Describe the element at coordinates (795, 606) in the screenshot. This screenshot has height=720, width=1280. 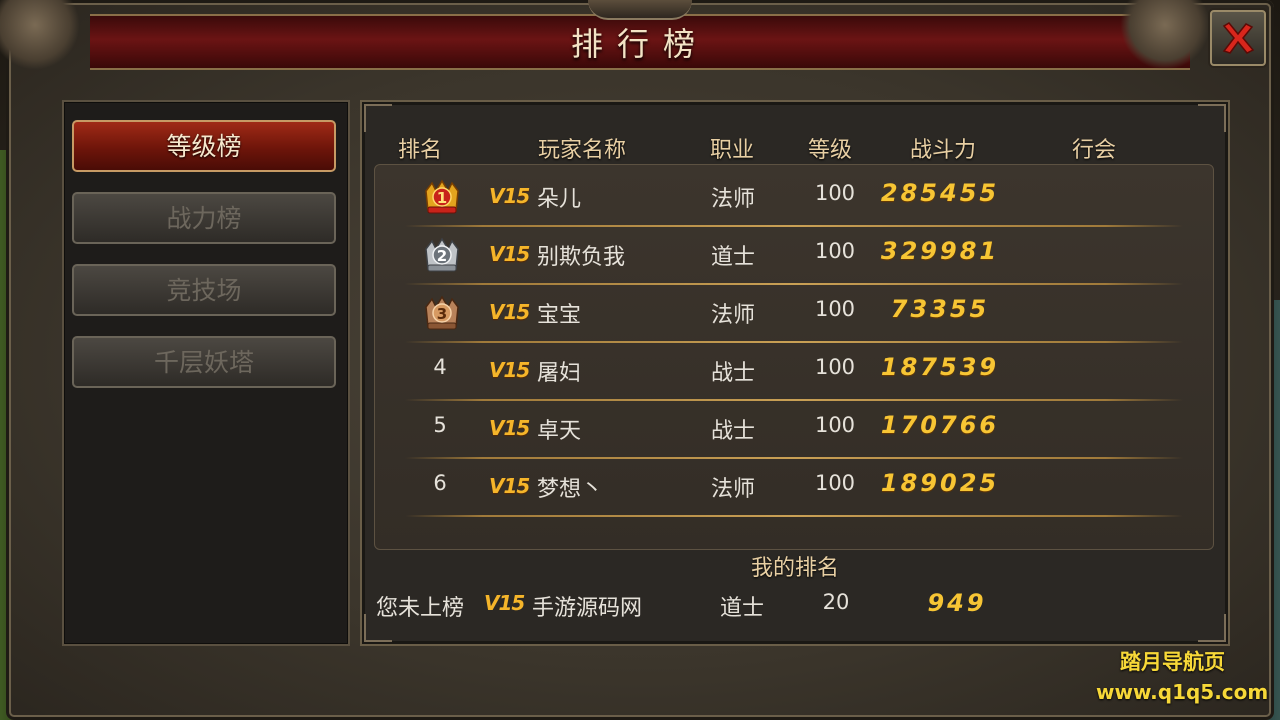
I see `my-rank-row: 您未上榜 V15 手游源码网 道士 20 949` at that location.